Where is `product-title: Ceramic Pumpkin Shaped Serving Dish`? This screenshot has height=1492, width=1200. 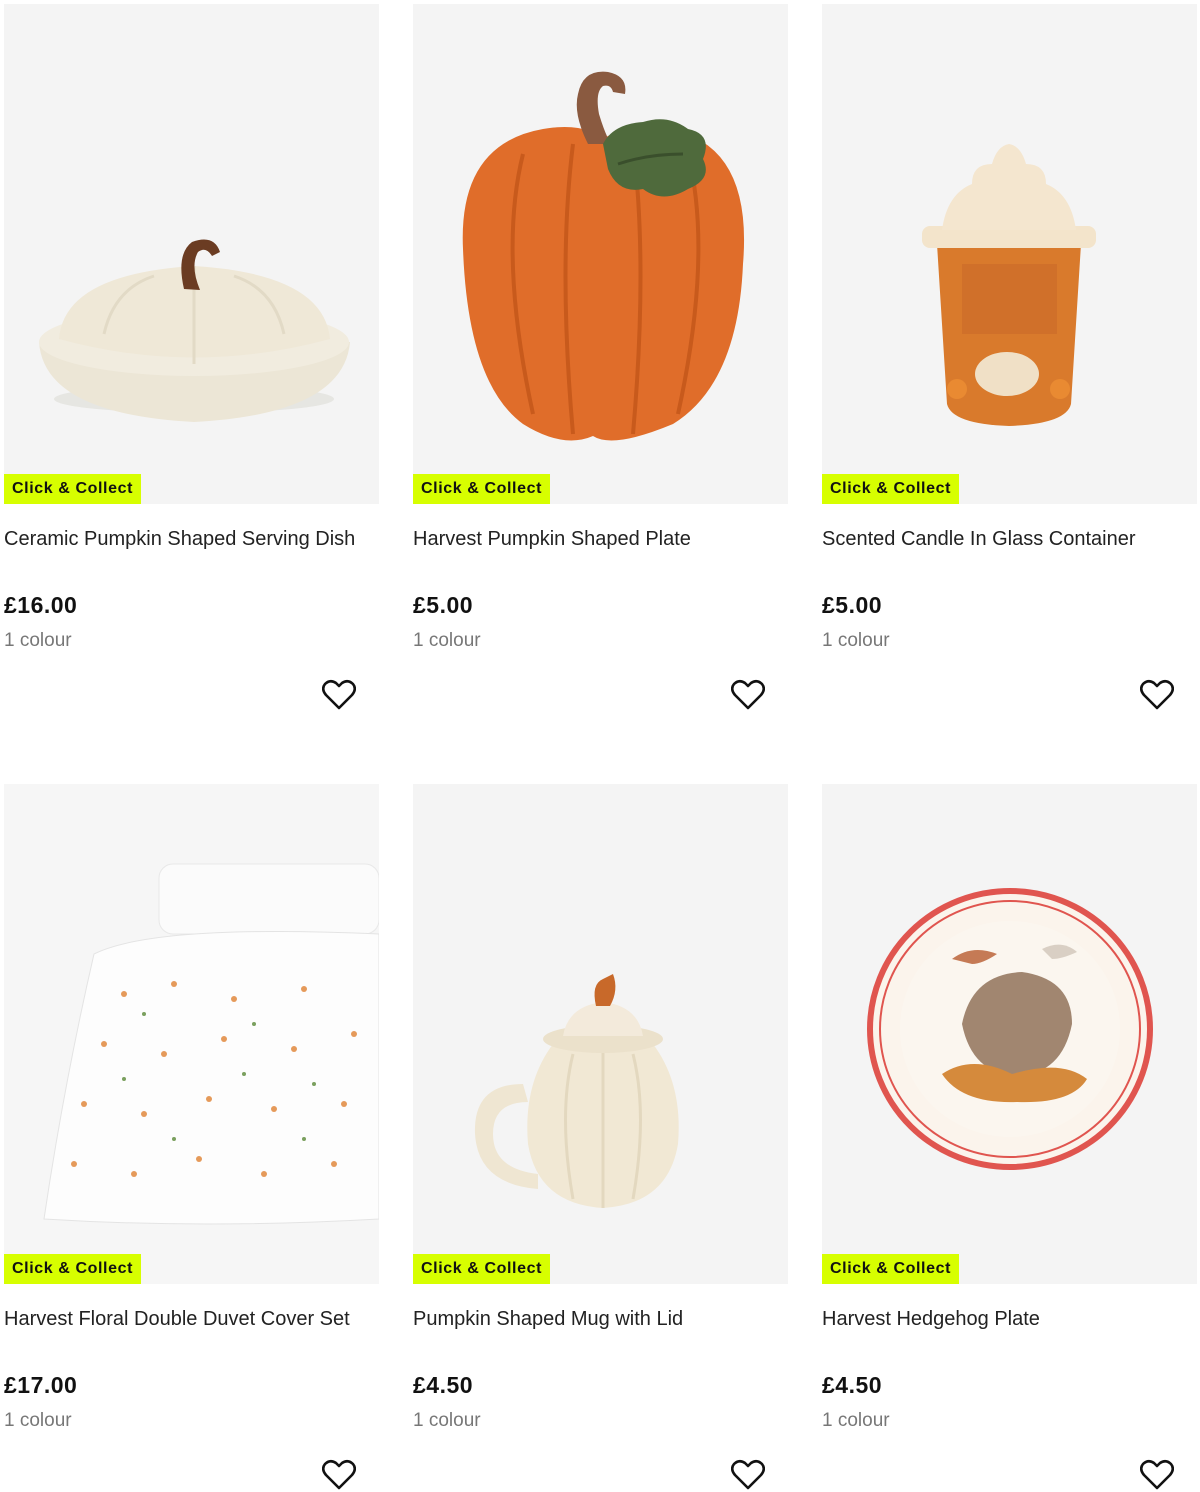 product-title: Ceramic Pumpkin Shaped Serving Dish is located at coordinates (179, 539).